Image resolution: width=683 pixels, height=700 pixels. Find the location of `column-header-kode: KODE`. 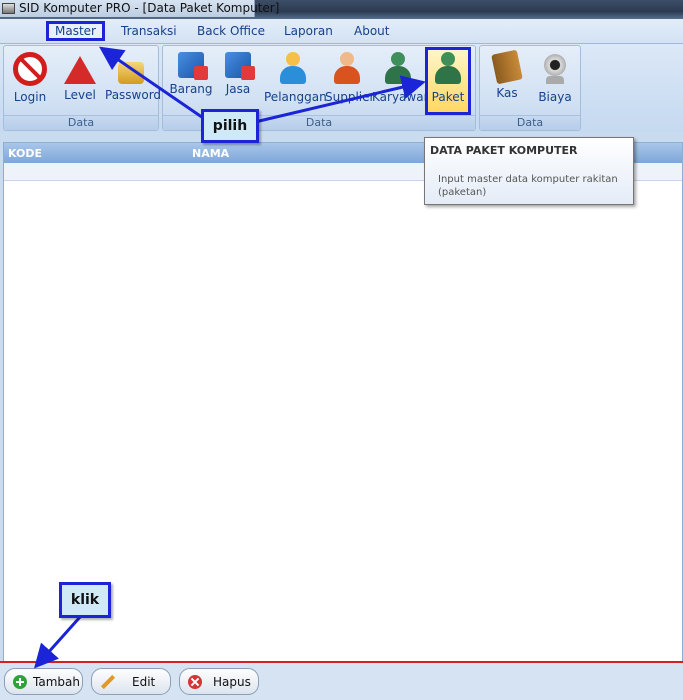

column-header-kode: KODE is located at coordinates (25, 153).